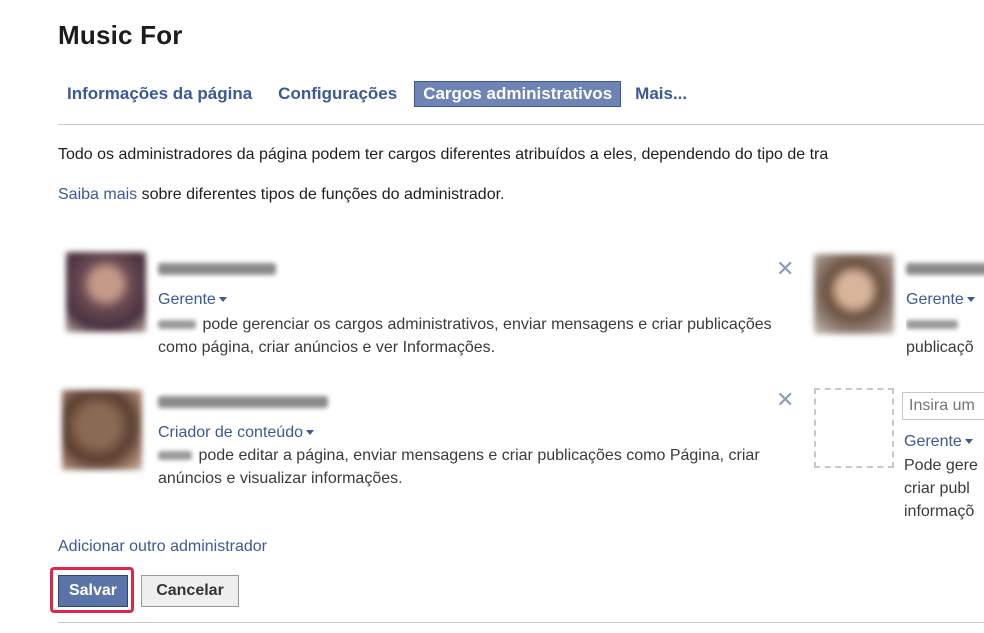 Image resolution: width=984 pixels, height=633 pixels. I want to click on new-admin-role-dropdown: Gerente, so click(938, 442).